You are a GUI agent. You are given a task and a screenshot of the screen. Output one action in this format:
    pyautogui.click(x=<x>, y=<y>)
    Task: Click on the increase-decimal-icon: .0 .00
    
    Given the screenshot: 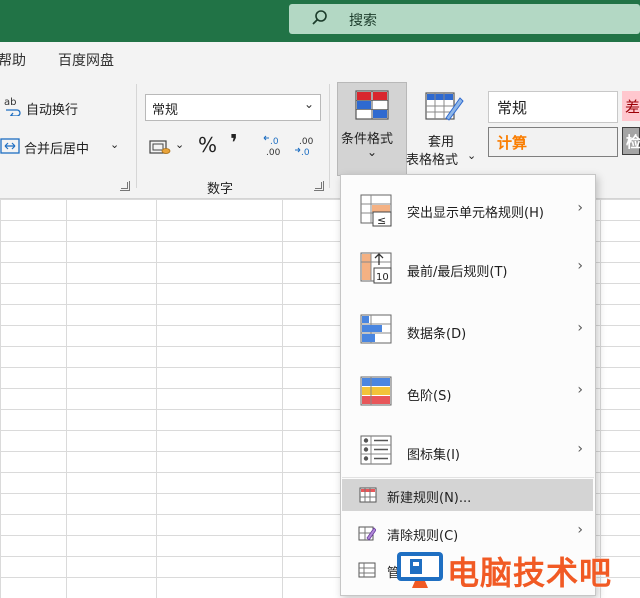 What is the action you would take?
    pyautogui.click(x=274, y=146)
    